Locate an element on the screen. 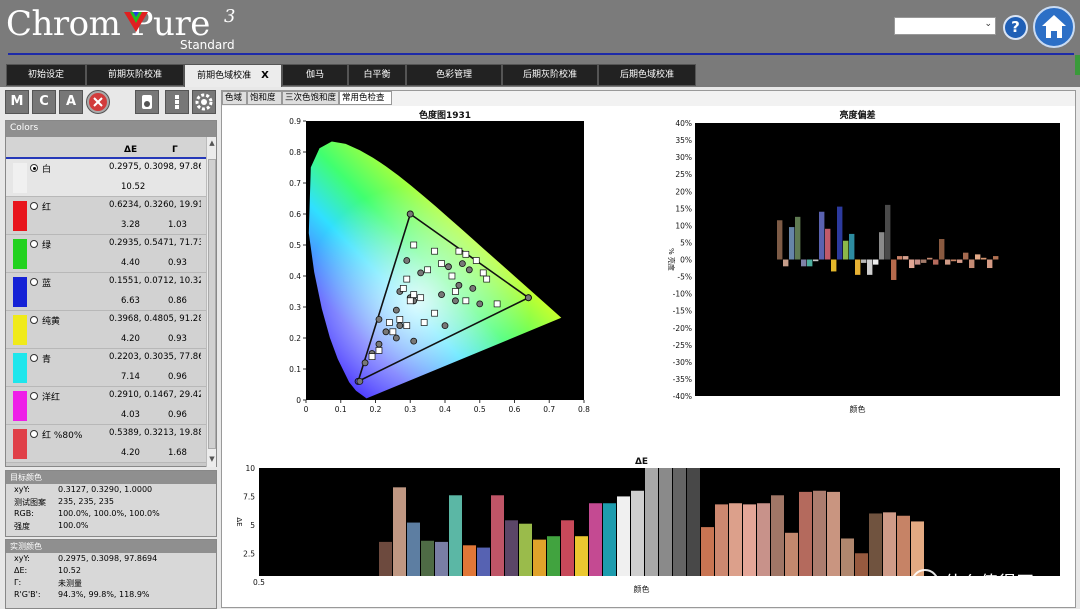 The height and width of the screenshot is (609, 1080). scroll-thumb is located at coordinates (212, 304).